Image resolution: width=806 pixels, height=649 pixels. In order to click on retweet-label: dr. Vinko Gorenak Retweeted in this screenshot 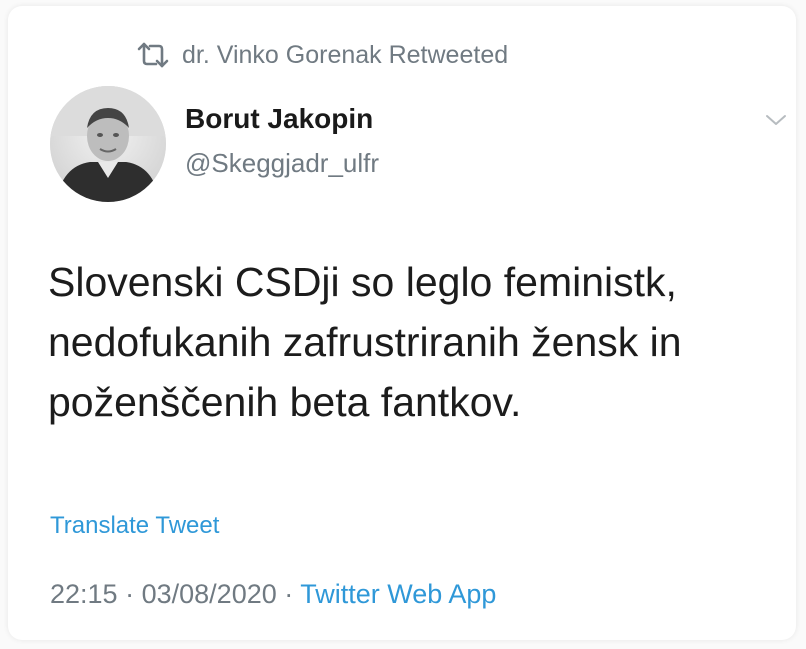, I will do `click(345, 54)`.